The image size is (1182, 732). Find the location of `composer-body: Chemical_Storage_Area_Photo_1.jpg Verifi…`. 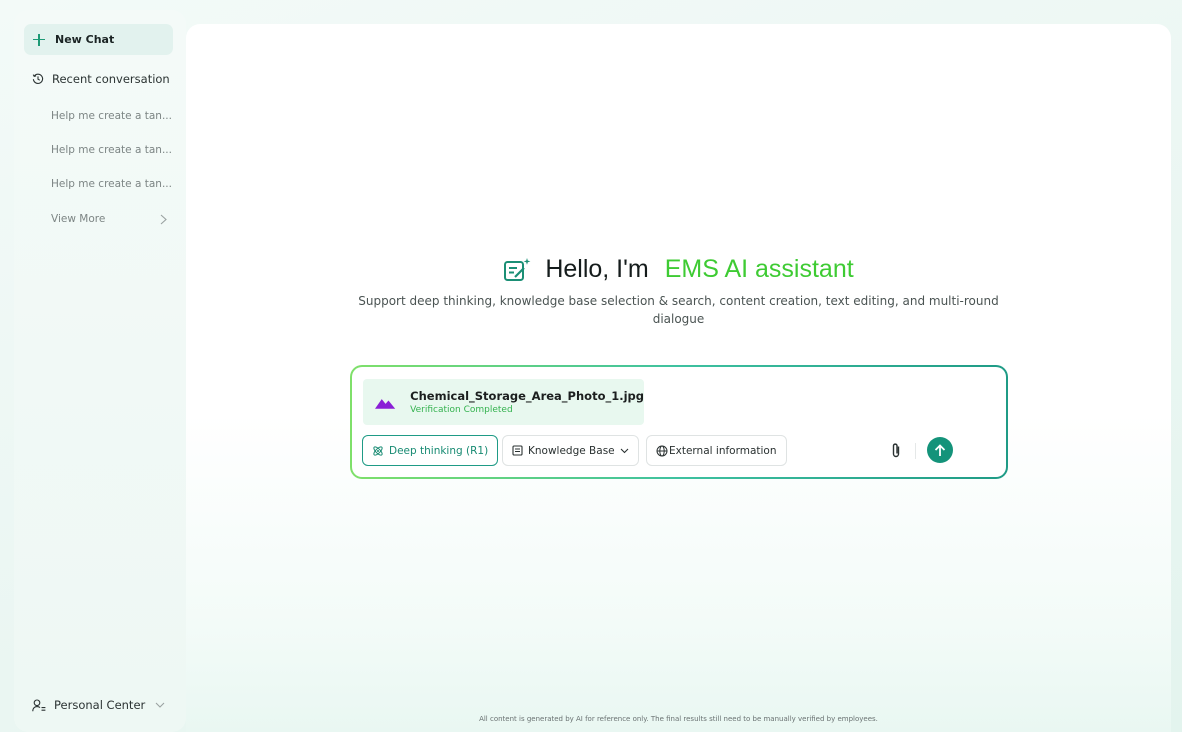

composer-body: Chemical_Storage_Area_Photo_1.jpg Verifi… is located at coordinates (679, 422).